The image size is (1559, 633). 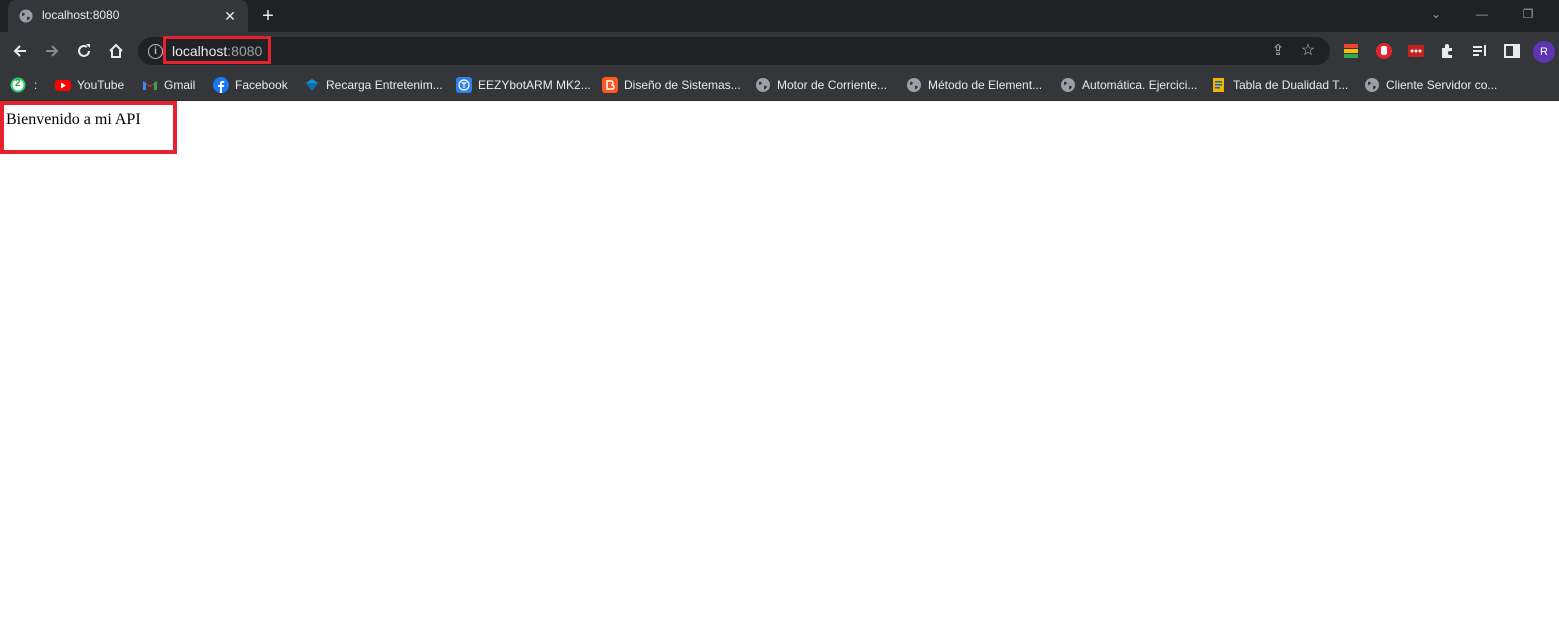 What do you see at coordinates (1351, 51) in the screenshot?
I see `extension-stack-icon` at bounding box center [1351, 51].